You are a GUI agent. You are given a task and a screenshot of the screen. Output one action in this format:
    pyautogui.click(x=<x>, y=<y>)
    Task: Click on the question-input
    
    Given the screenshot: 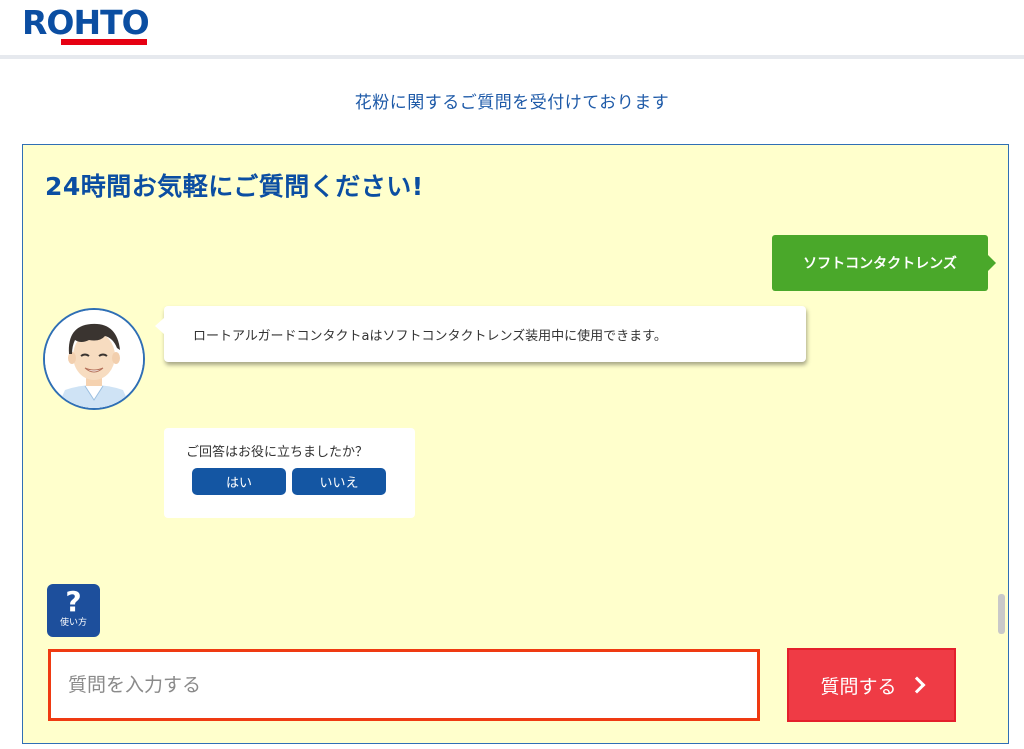 What is the action you would take?
    pyautogui.click(x=404, y=685)
    